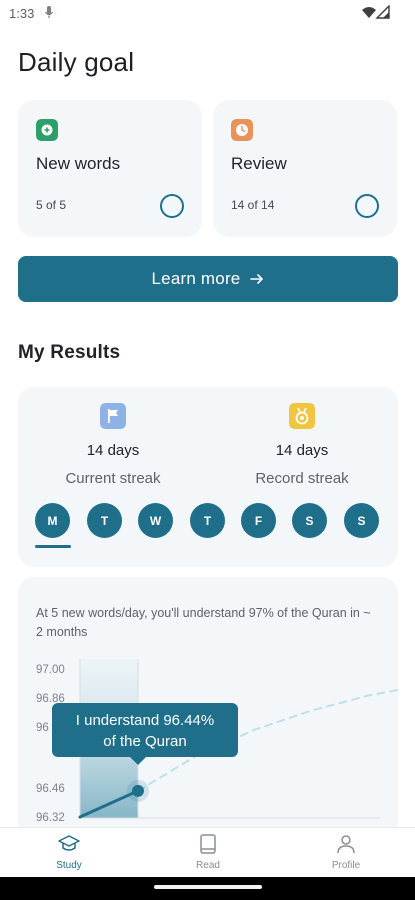 The width and height of the screenshot is (415, 900). I want to click on bottom-nav: Study Read Profile, so click(207, 852).